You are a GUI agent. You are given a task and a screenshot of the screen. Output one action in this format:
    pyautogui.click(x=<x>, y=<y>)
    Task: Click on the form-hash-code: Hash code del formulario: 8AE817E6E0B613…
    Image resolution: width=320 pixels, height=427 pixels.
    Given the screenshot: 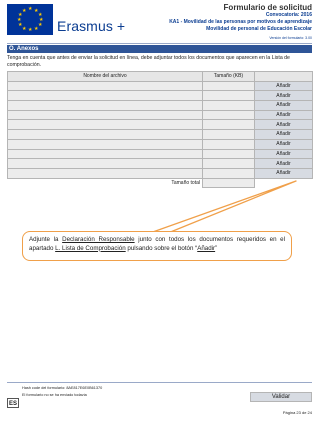 What is the action you would take?
    pyautogui.click(x=62, y=388)
    